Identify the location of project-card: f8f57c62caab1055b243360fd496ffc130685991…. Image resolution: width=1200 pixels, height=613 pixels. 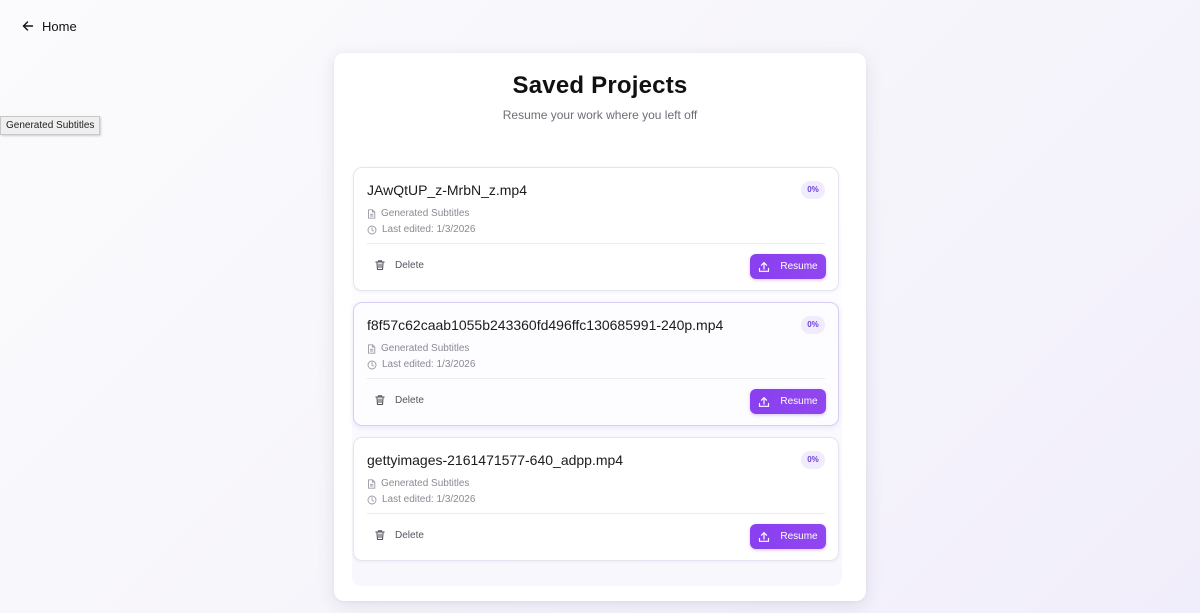
(596, 364).